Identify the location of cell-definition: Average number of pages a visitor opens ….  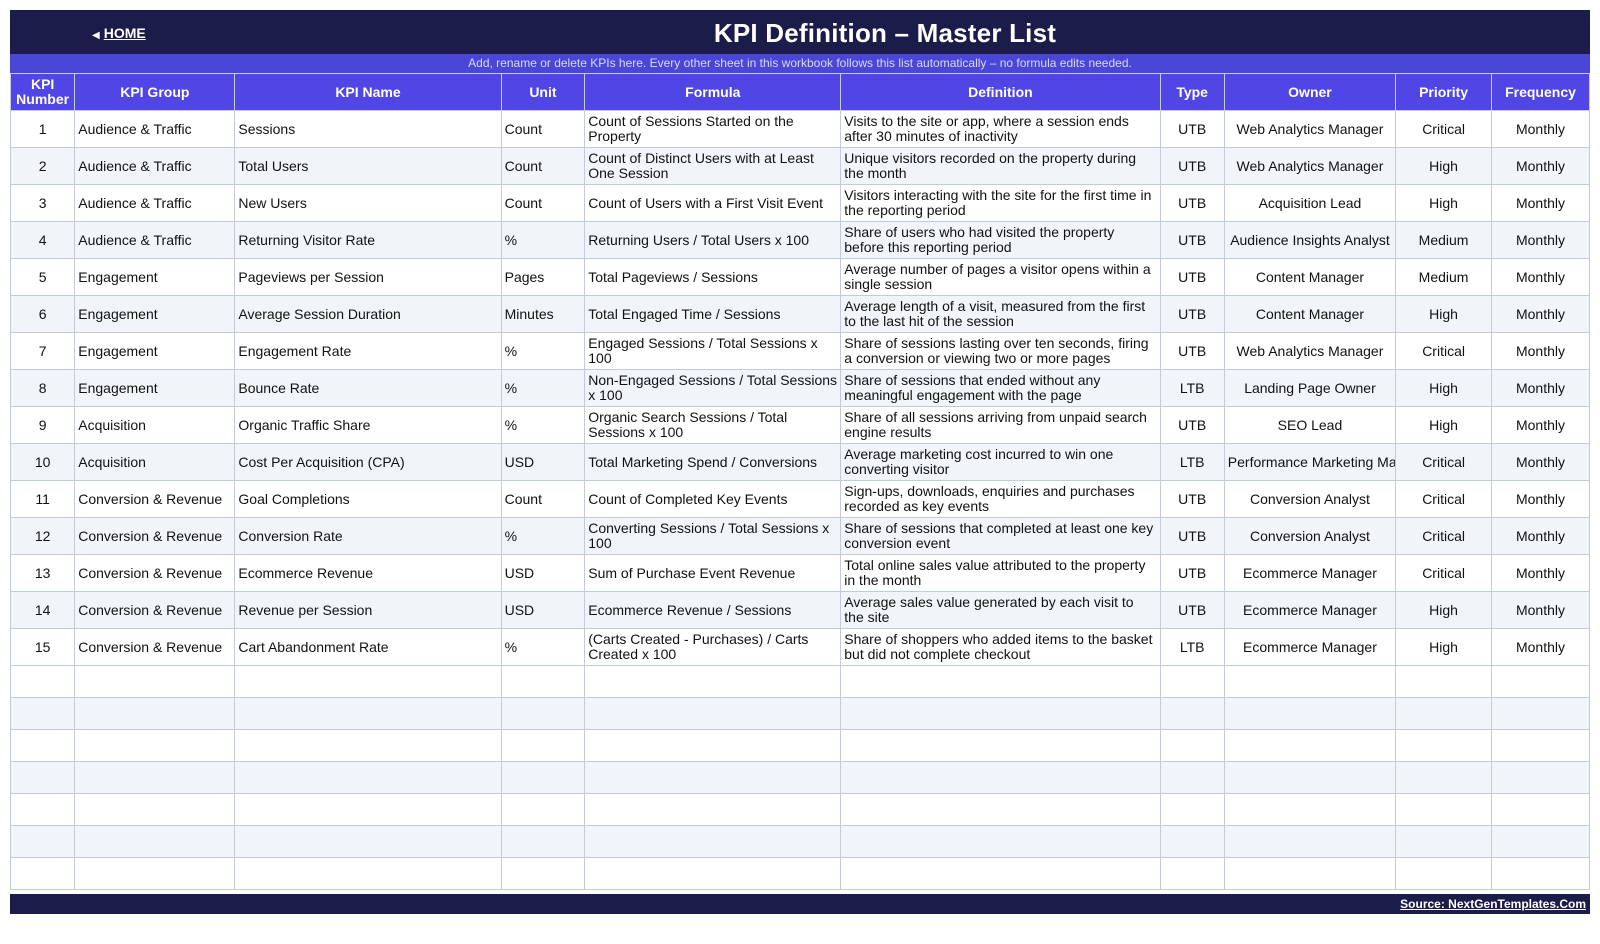
(1000, 277).